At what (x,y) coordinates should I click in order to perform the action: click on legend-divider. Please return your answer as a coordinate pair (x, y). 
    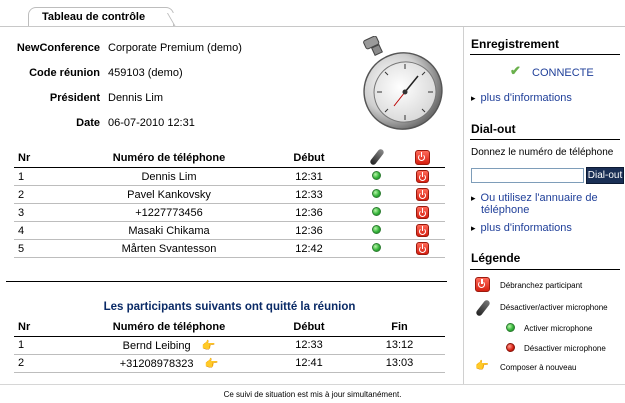
    Looking at the image, I should click on (545, 269).